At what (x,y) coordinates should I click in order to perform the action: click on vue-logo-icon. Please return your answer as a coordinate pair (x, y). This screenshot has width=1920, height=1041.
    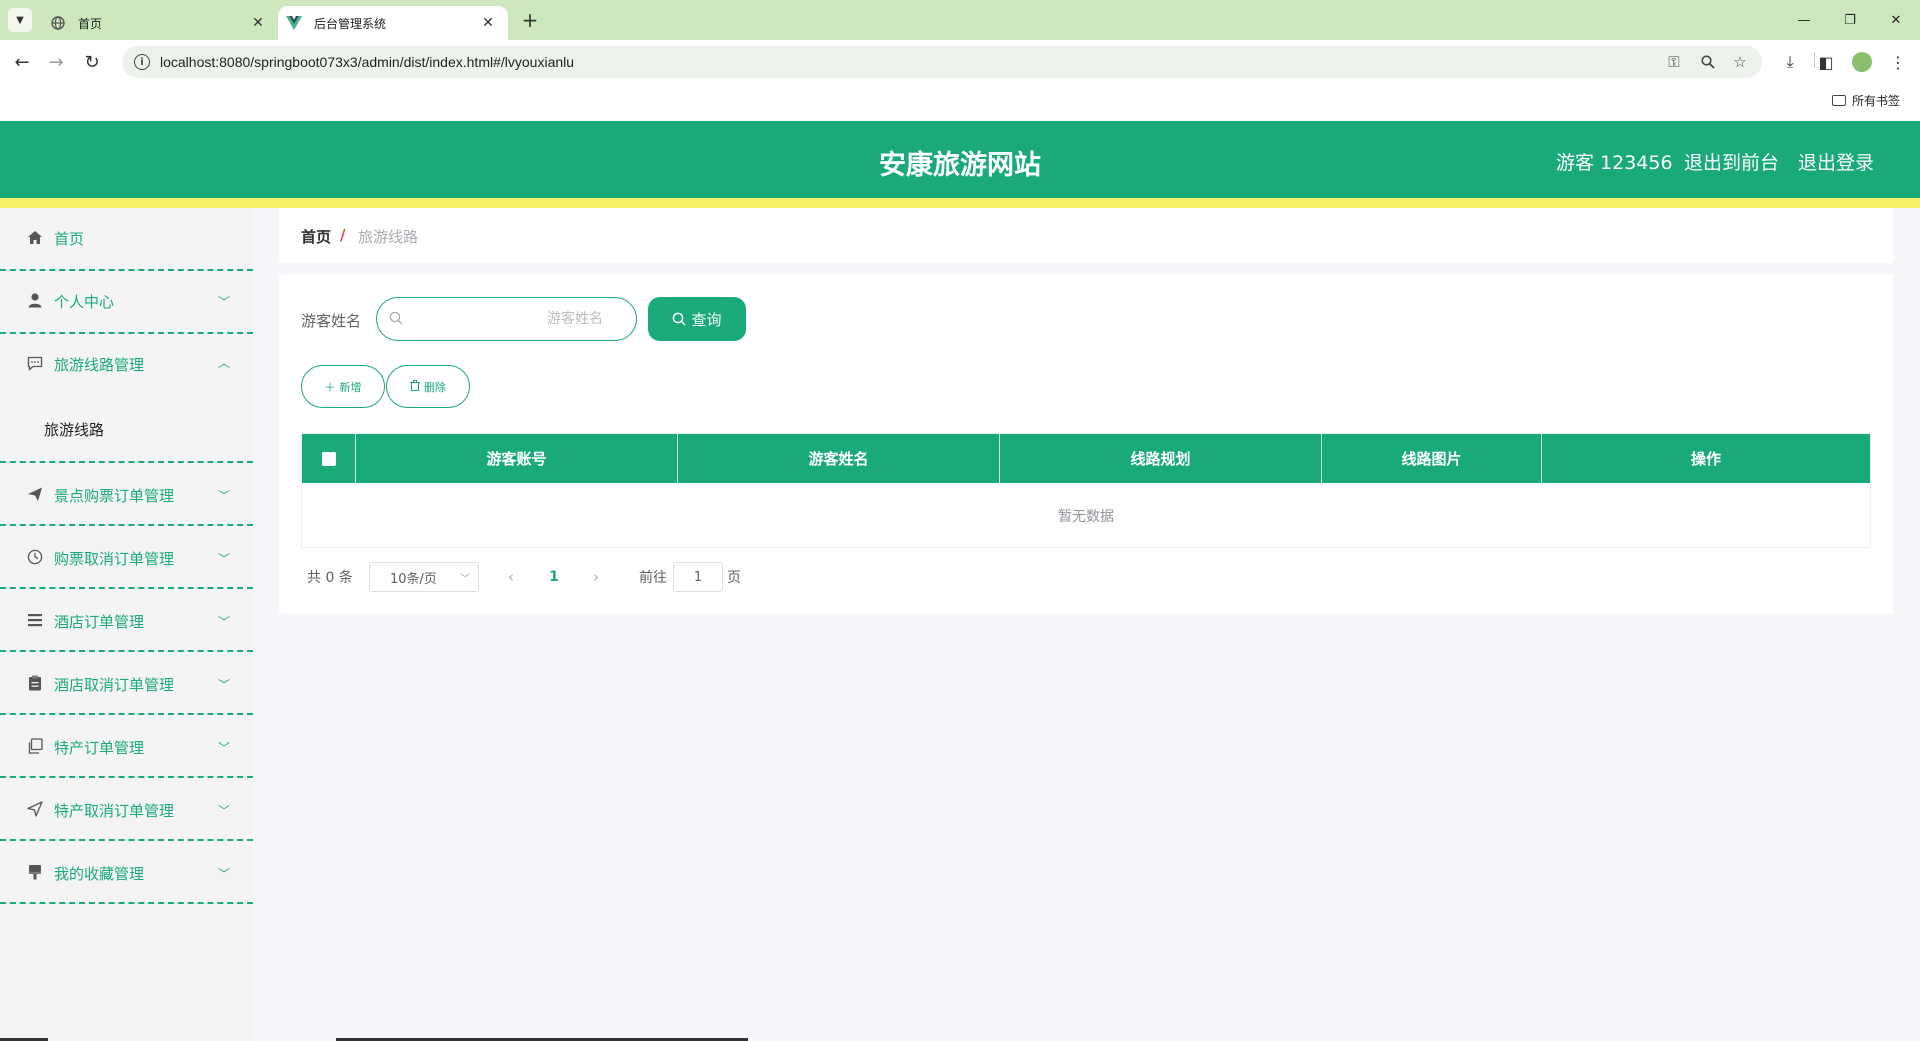
    Looking at the image, I should click on (294, 23).